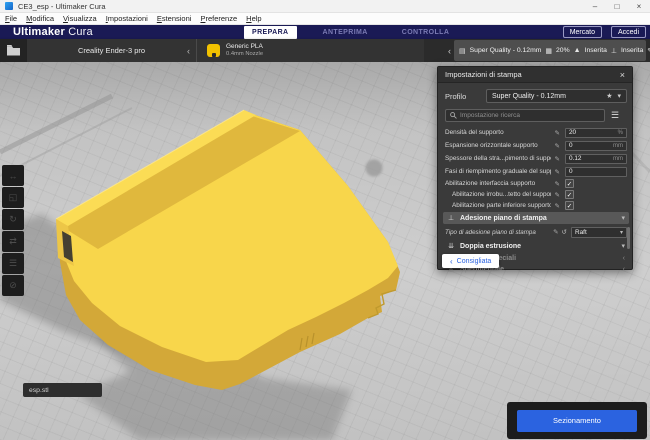 The image size is (650, 440). What do you see at coordinates (490, 232) in the screenshot?
I see `setting-label: Tipo di adesione piano di stampa` at bounding box center [490, 232].